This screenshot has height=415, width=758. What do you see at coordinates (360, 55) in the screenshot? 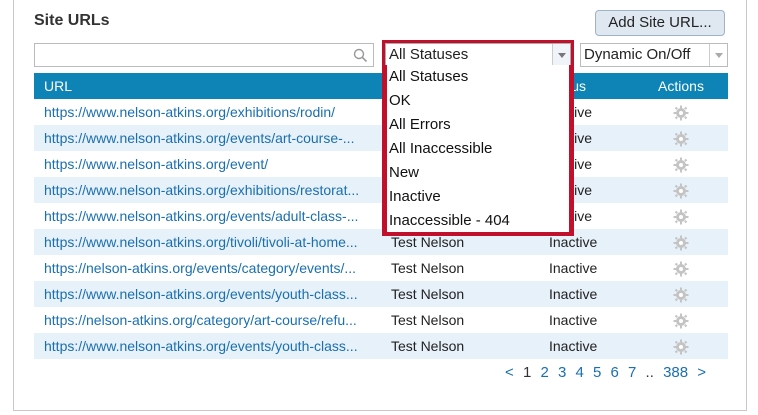
I see `search-icon` at bounding box center [360, 55].